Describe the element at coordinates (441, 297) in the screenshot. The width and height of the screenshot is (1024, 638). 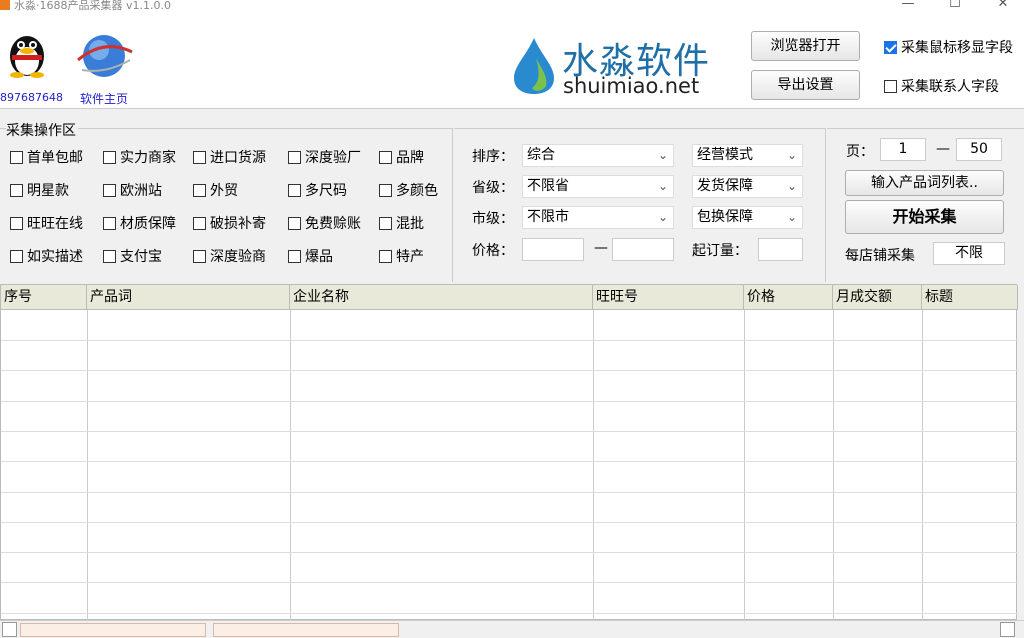
I see `column-header: 企业名称` at that location.